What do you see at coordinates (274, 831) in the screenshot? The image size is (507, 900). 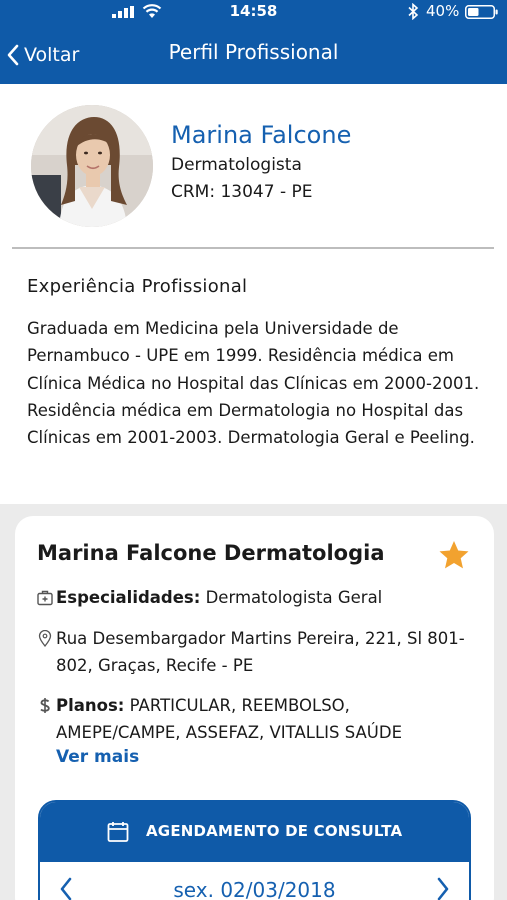 I see `scheduling-title: AGENDAMENTO DE CONSULTA` at bounding box center [274, 831].